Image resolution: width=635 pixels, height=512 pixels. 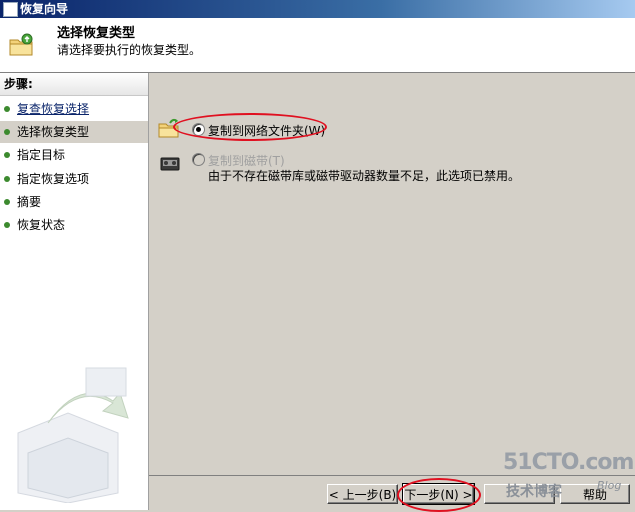 What do you see at coordinates (534, 492) in the screenshot?
I see `site-tagline: 技术博客` at bounding box center [534, 492].